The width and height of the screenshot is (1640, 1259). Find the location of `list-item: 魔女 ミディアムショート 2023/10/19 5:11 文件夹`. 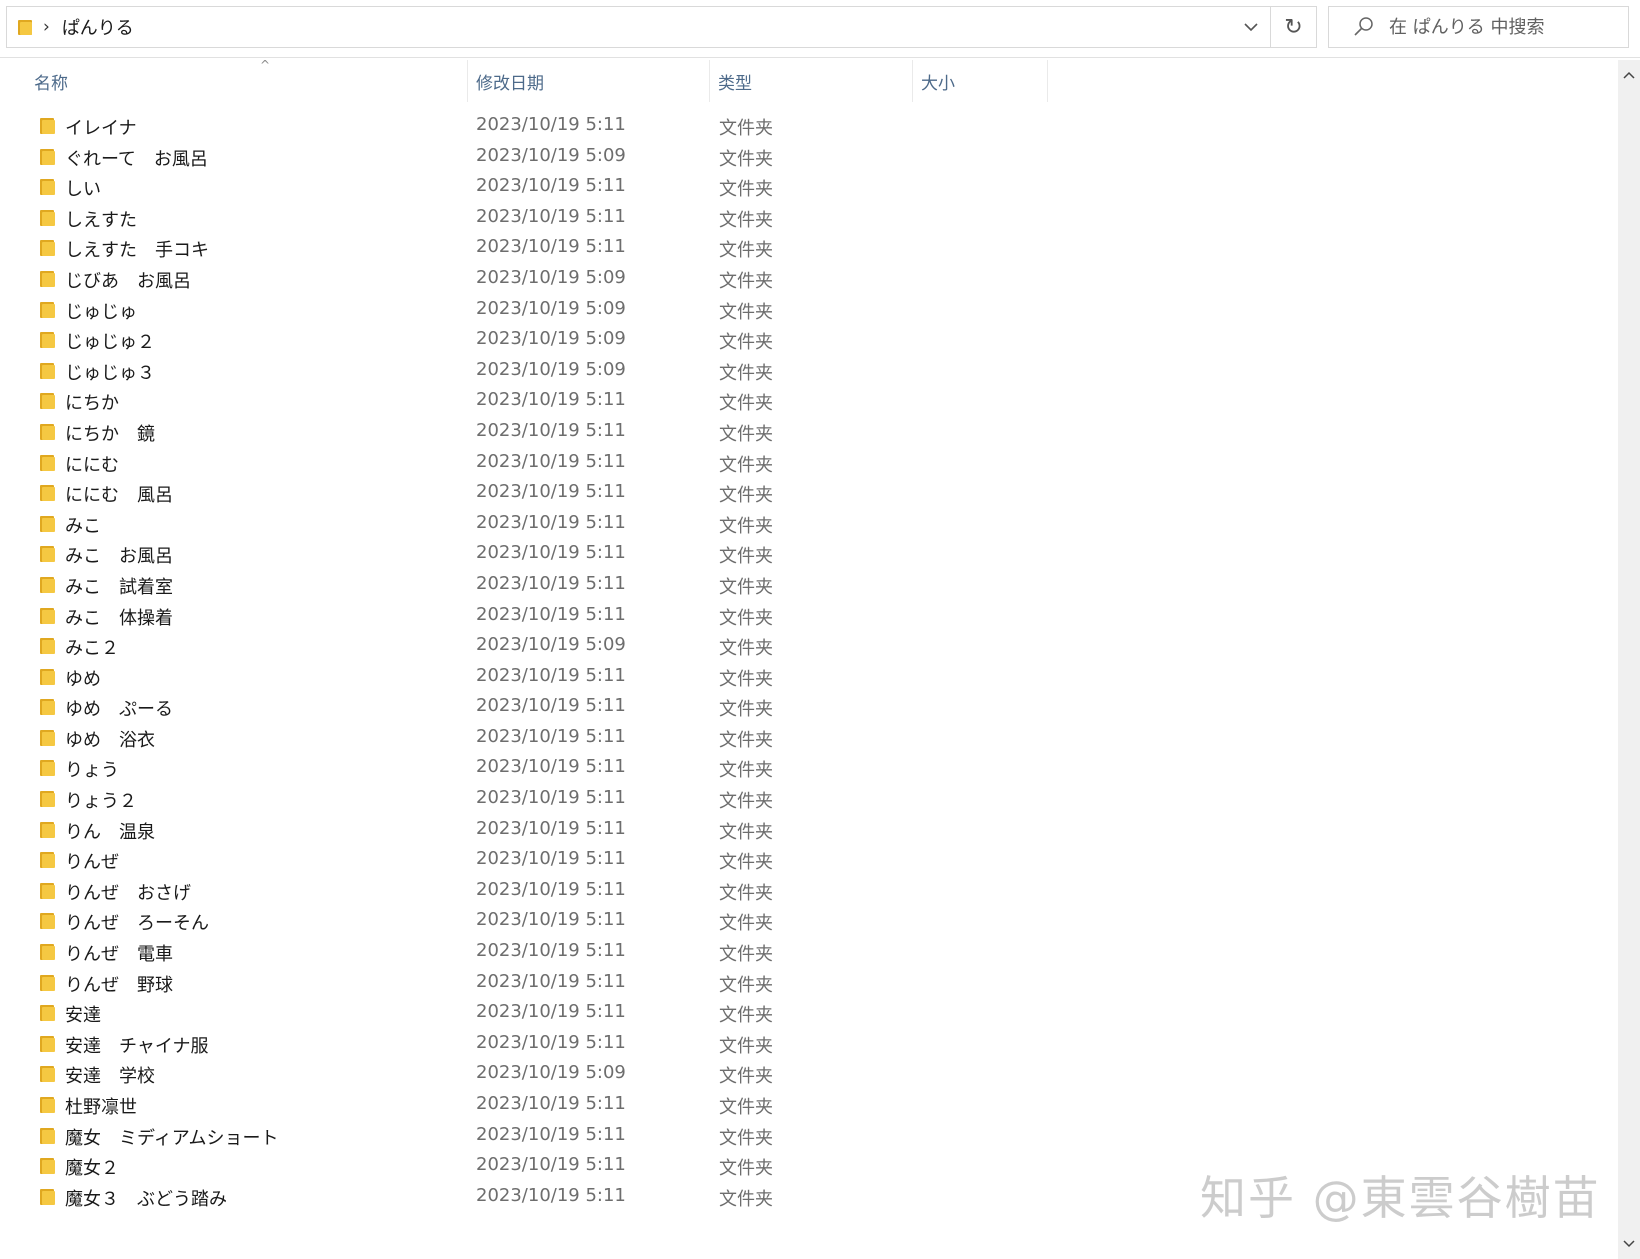

list-item: 魔女 ミディアムショート 2023/10/19 5:11 文件夹 is located at coordinates (809, 1134).